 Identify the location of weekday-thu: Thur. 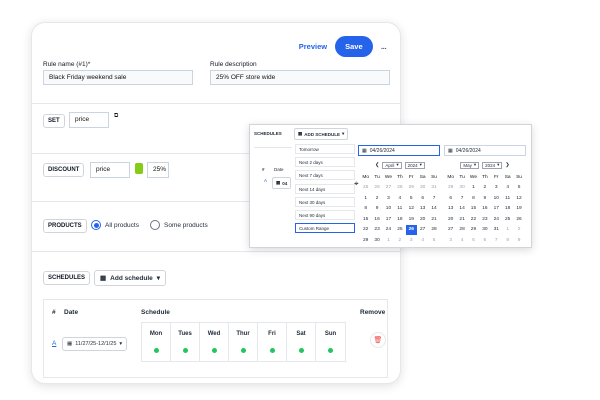
(243, 342).